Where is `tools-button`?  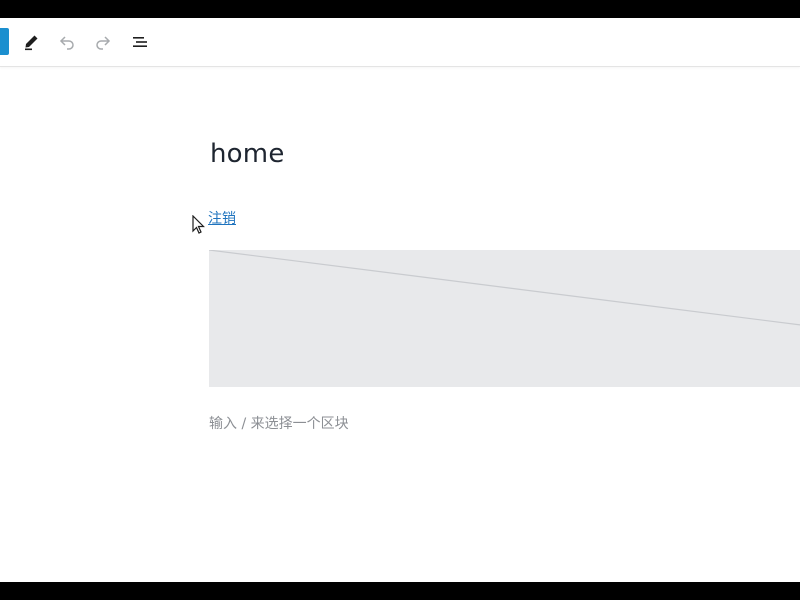 tools-button is located at coordinates (31, 42).